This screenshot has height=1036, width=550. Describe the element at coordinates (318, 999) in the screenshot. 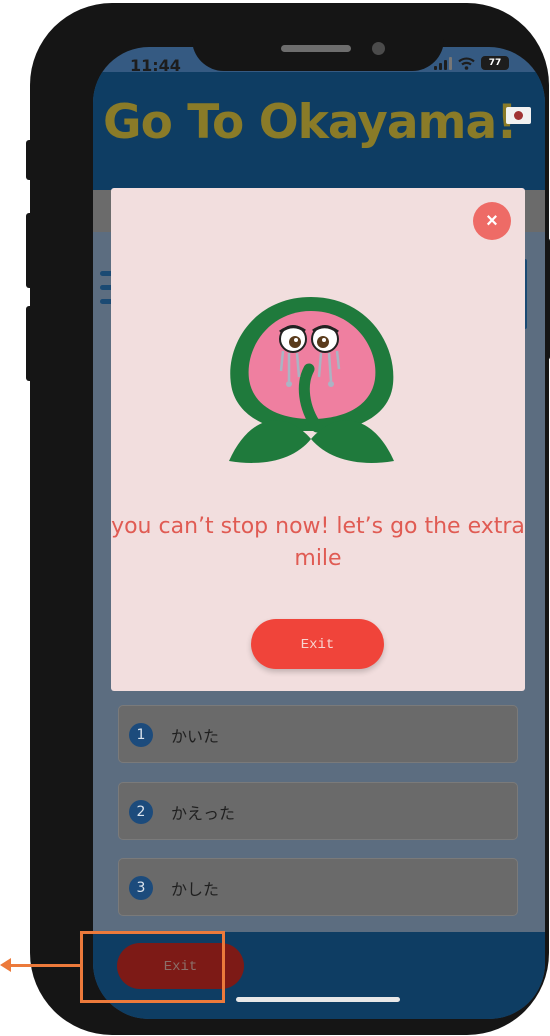

I see `home-indicator` at that location.